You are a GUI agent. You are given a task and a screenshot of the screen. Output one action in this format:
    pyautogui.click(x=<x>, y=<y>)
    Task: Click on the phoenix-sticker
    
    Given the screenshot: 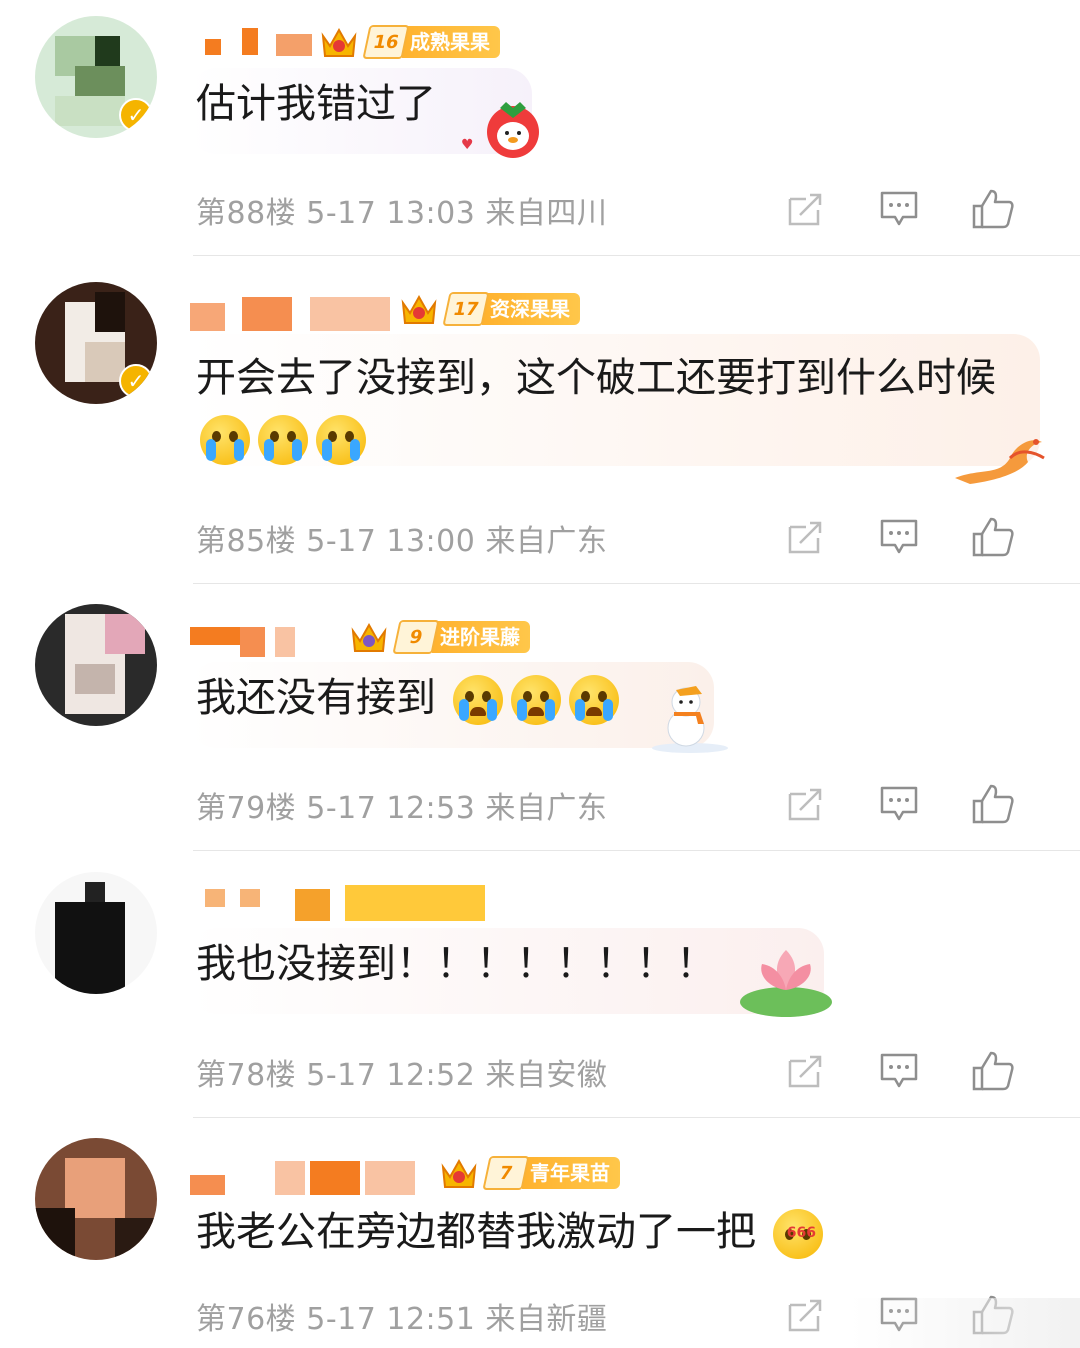 What is the action you would take?
    pyautogui.click(x=1000, y=459)
    